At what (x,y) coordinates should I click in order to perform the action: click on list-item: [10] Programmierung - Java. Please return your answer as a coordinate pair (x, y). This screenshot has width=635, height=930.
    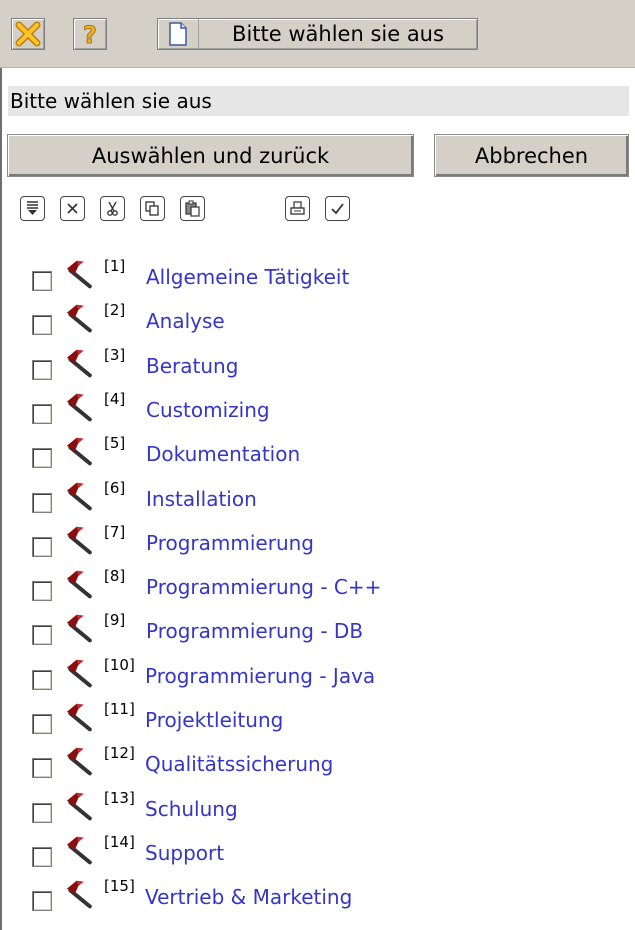
    Looking at the image, I should click on (317, 677).